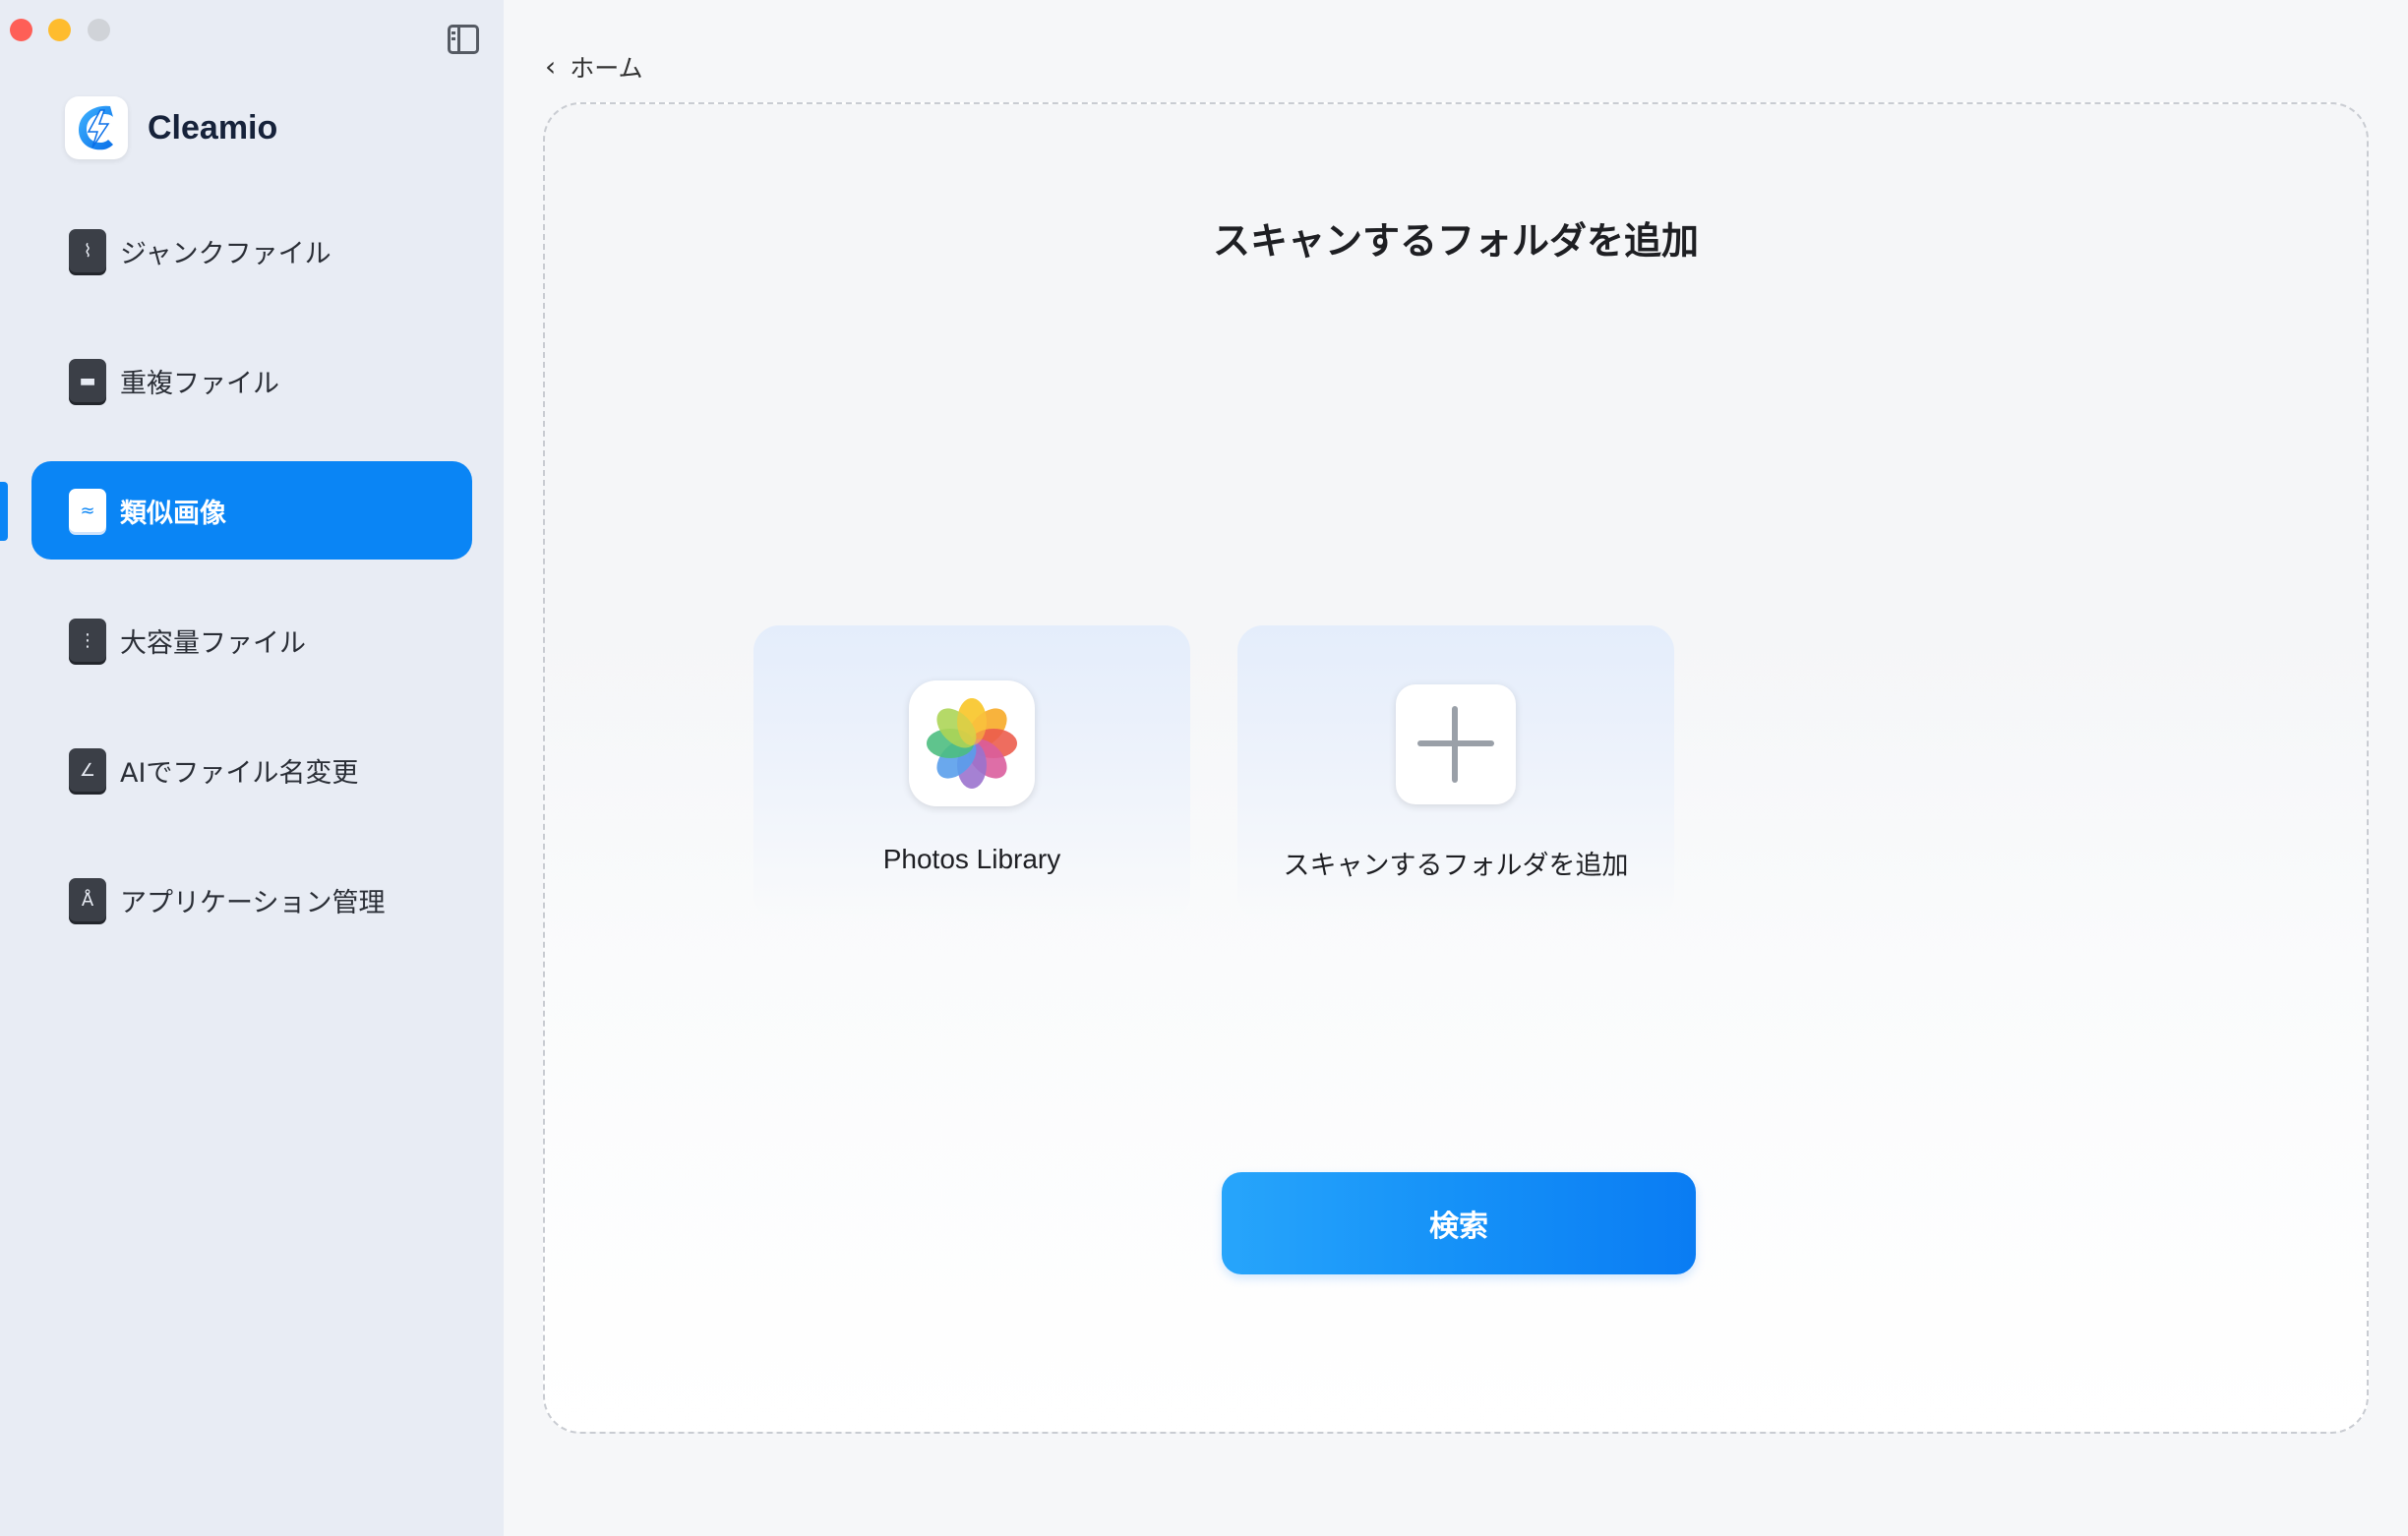 Image resolution: width=2408 pixels, height=1536 pixels. Describe the element at coordinates (239, 773) in the screenshot. I see `sidebar-item-label: AIでファイル名変更` at that location.